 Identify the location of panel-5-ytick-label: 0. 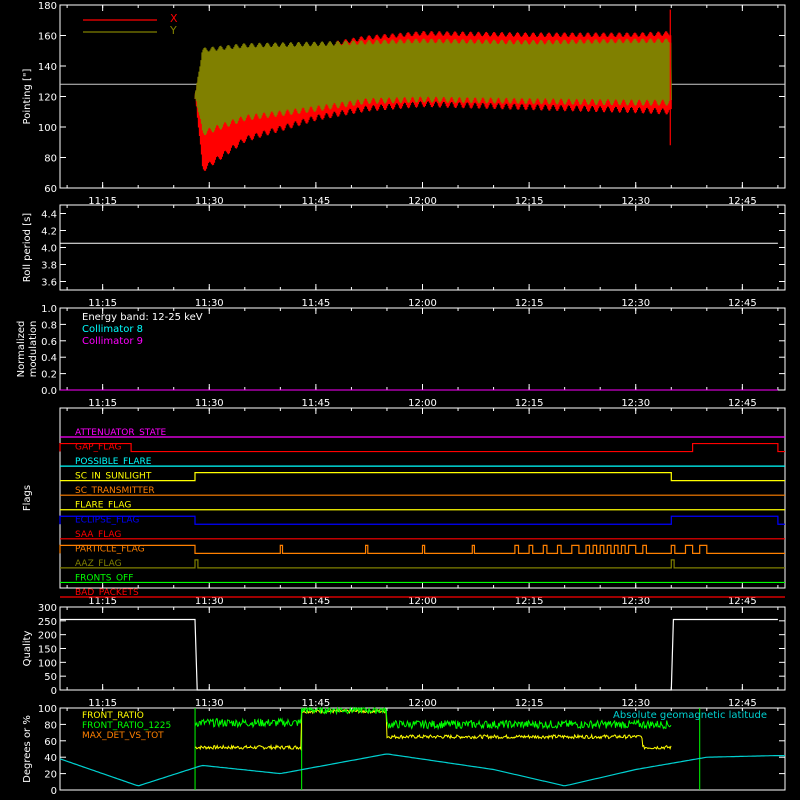
(54, 791).